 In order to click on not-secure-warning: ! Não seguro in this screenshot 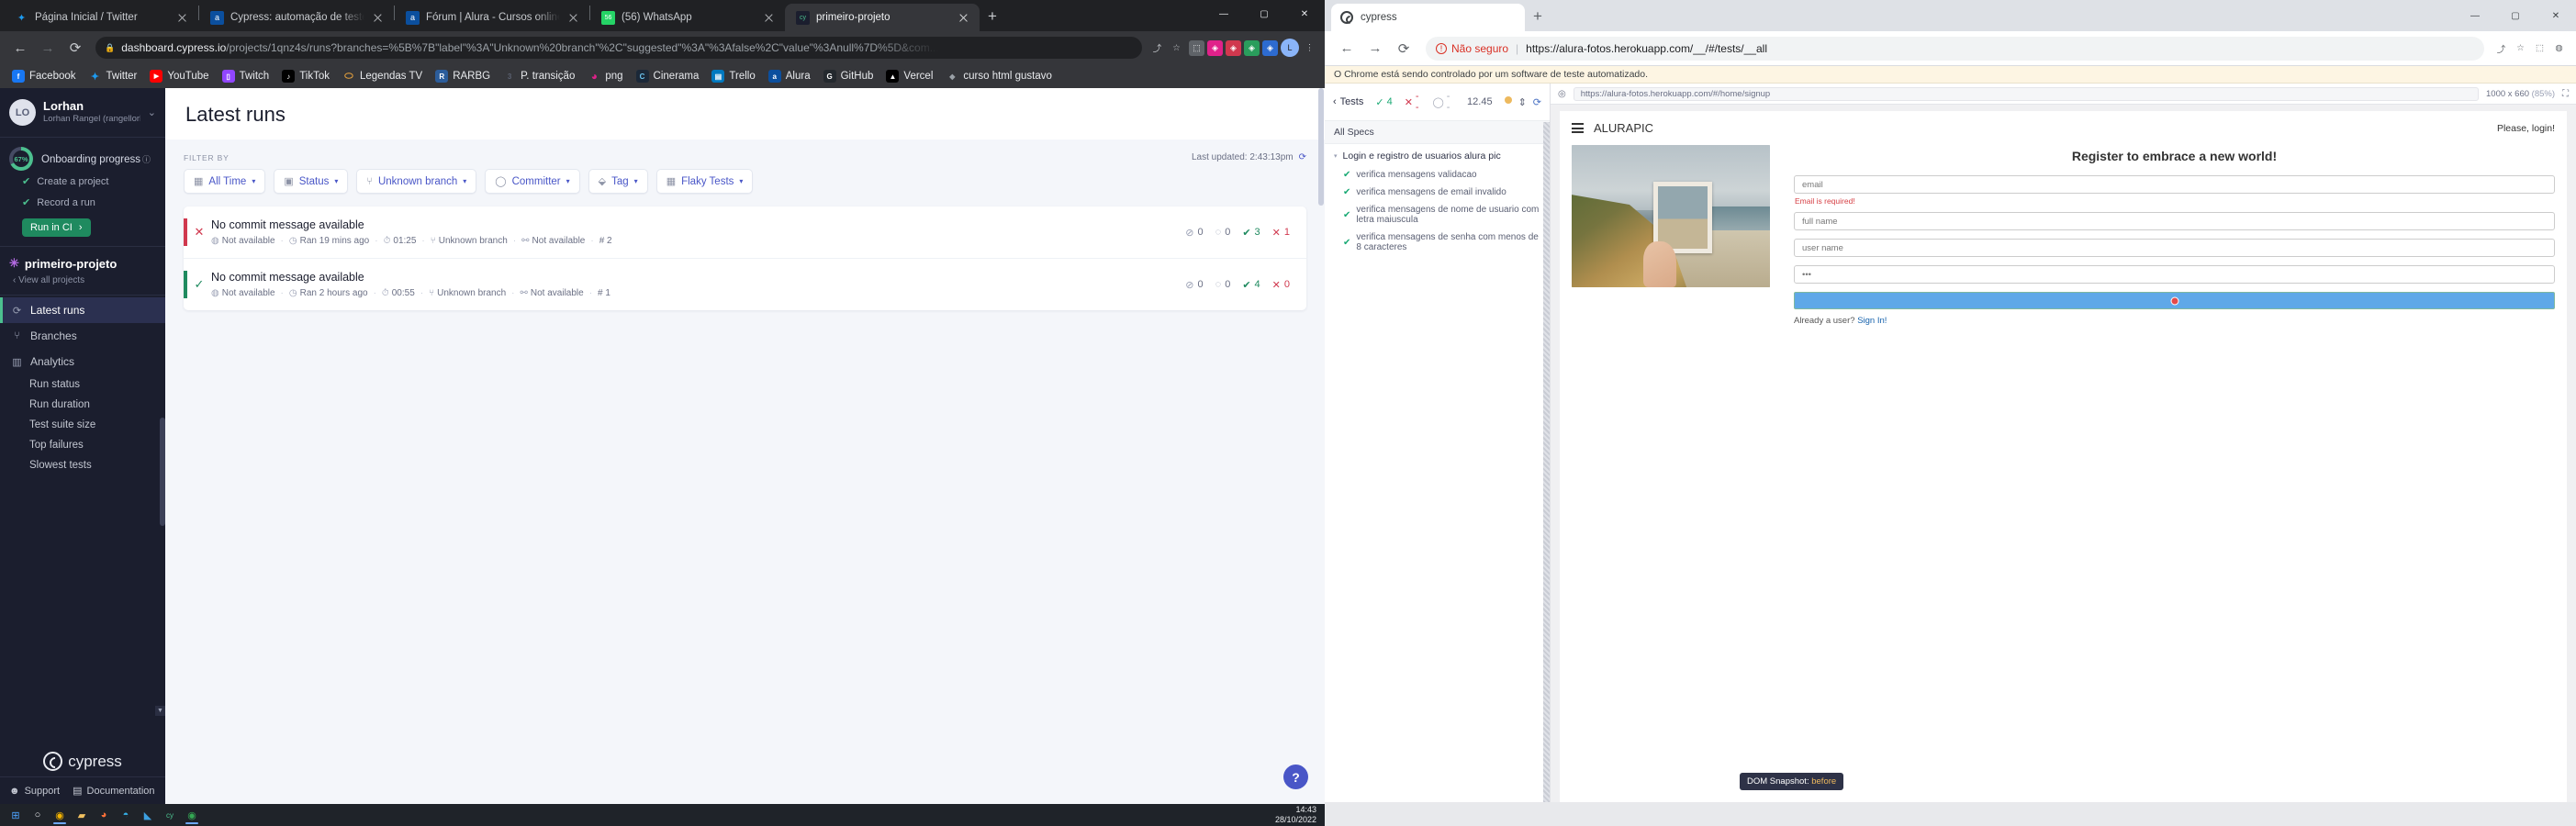, I will do `click(1472, 49)`.